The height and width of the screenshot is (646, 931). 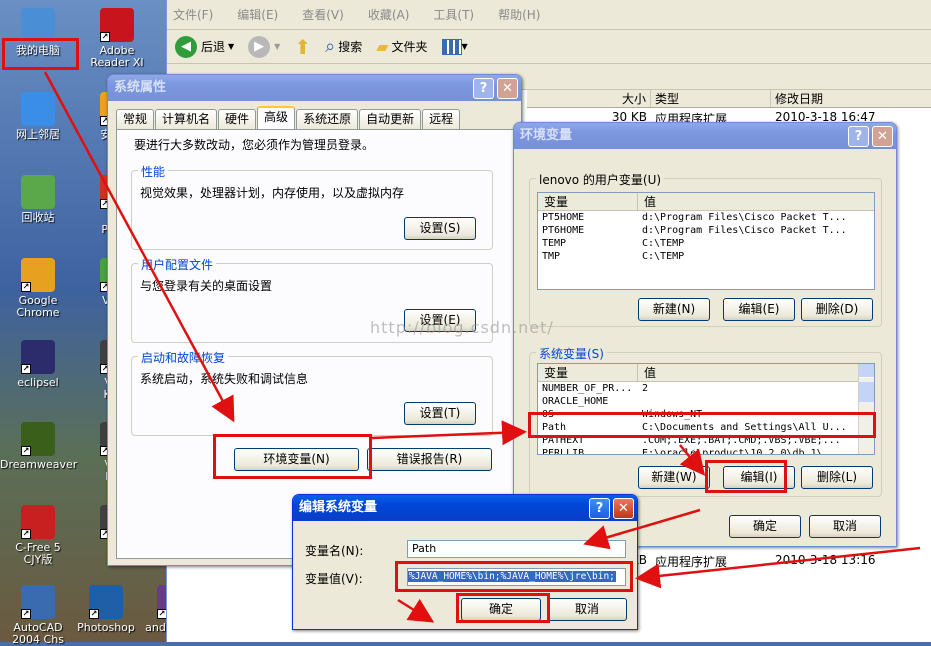 What do you see at coordinates (389, 14) in the screenshot?
I see `menu-favorites: 收藏(A)` at bounding box center [389, 14].